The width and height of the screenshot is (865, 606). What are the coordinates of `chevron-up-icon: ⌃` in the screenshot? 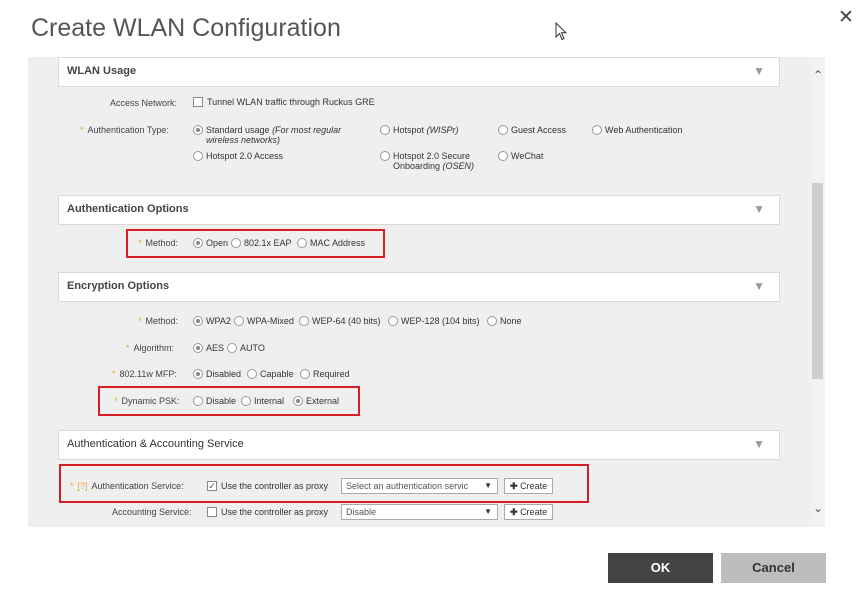 It's located at (818, 75).